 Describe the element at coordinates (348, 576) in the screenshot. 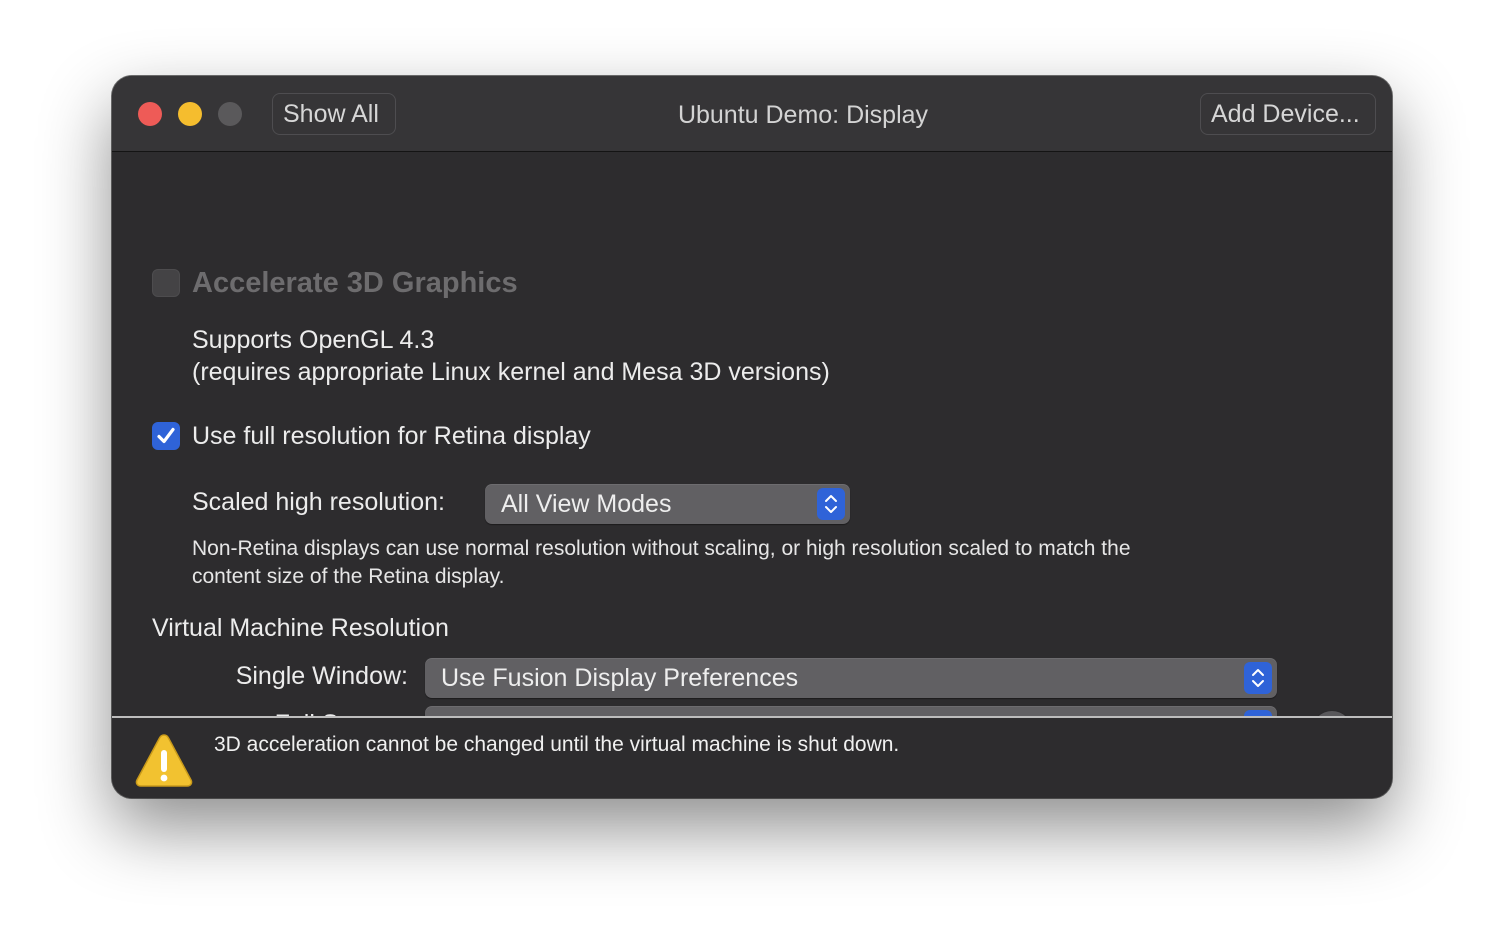

I see `retina-note-line-2: content size of the Retina display.` at that location.